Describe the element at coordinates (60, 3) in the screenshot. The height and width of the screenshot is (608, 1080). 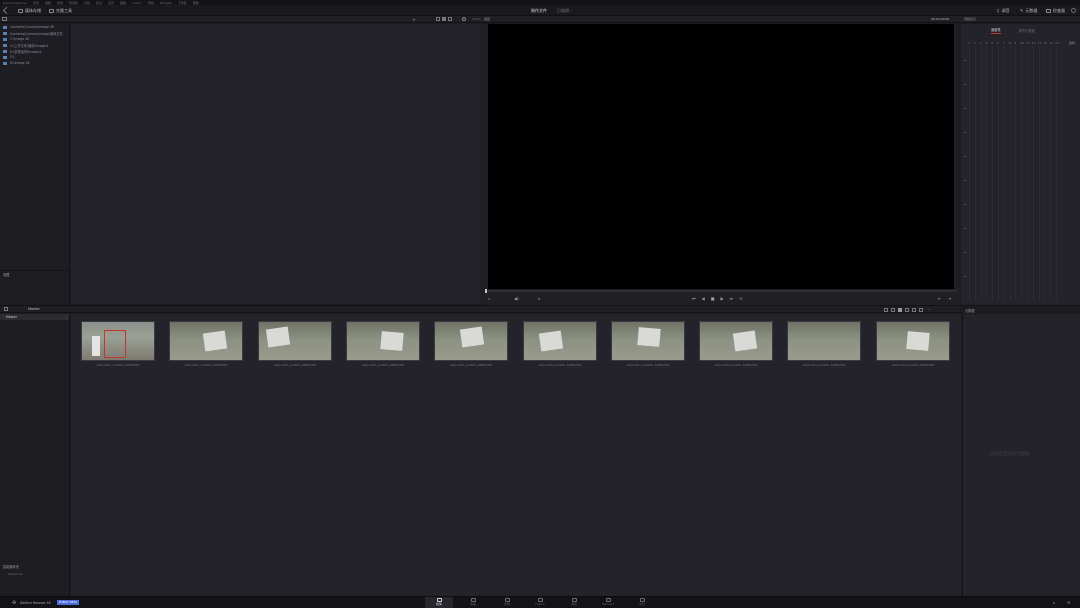
I see `menu-trim: 修剪` at that location.